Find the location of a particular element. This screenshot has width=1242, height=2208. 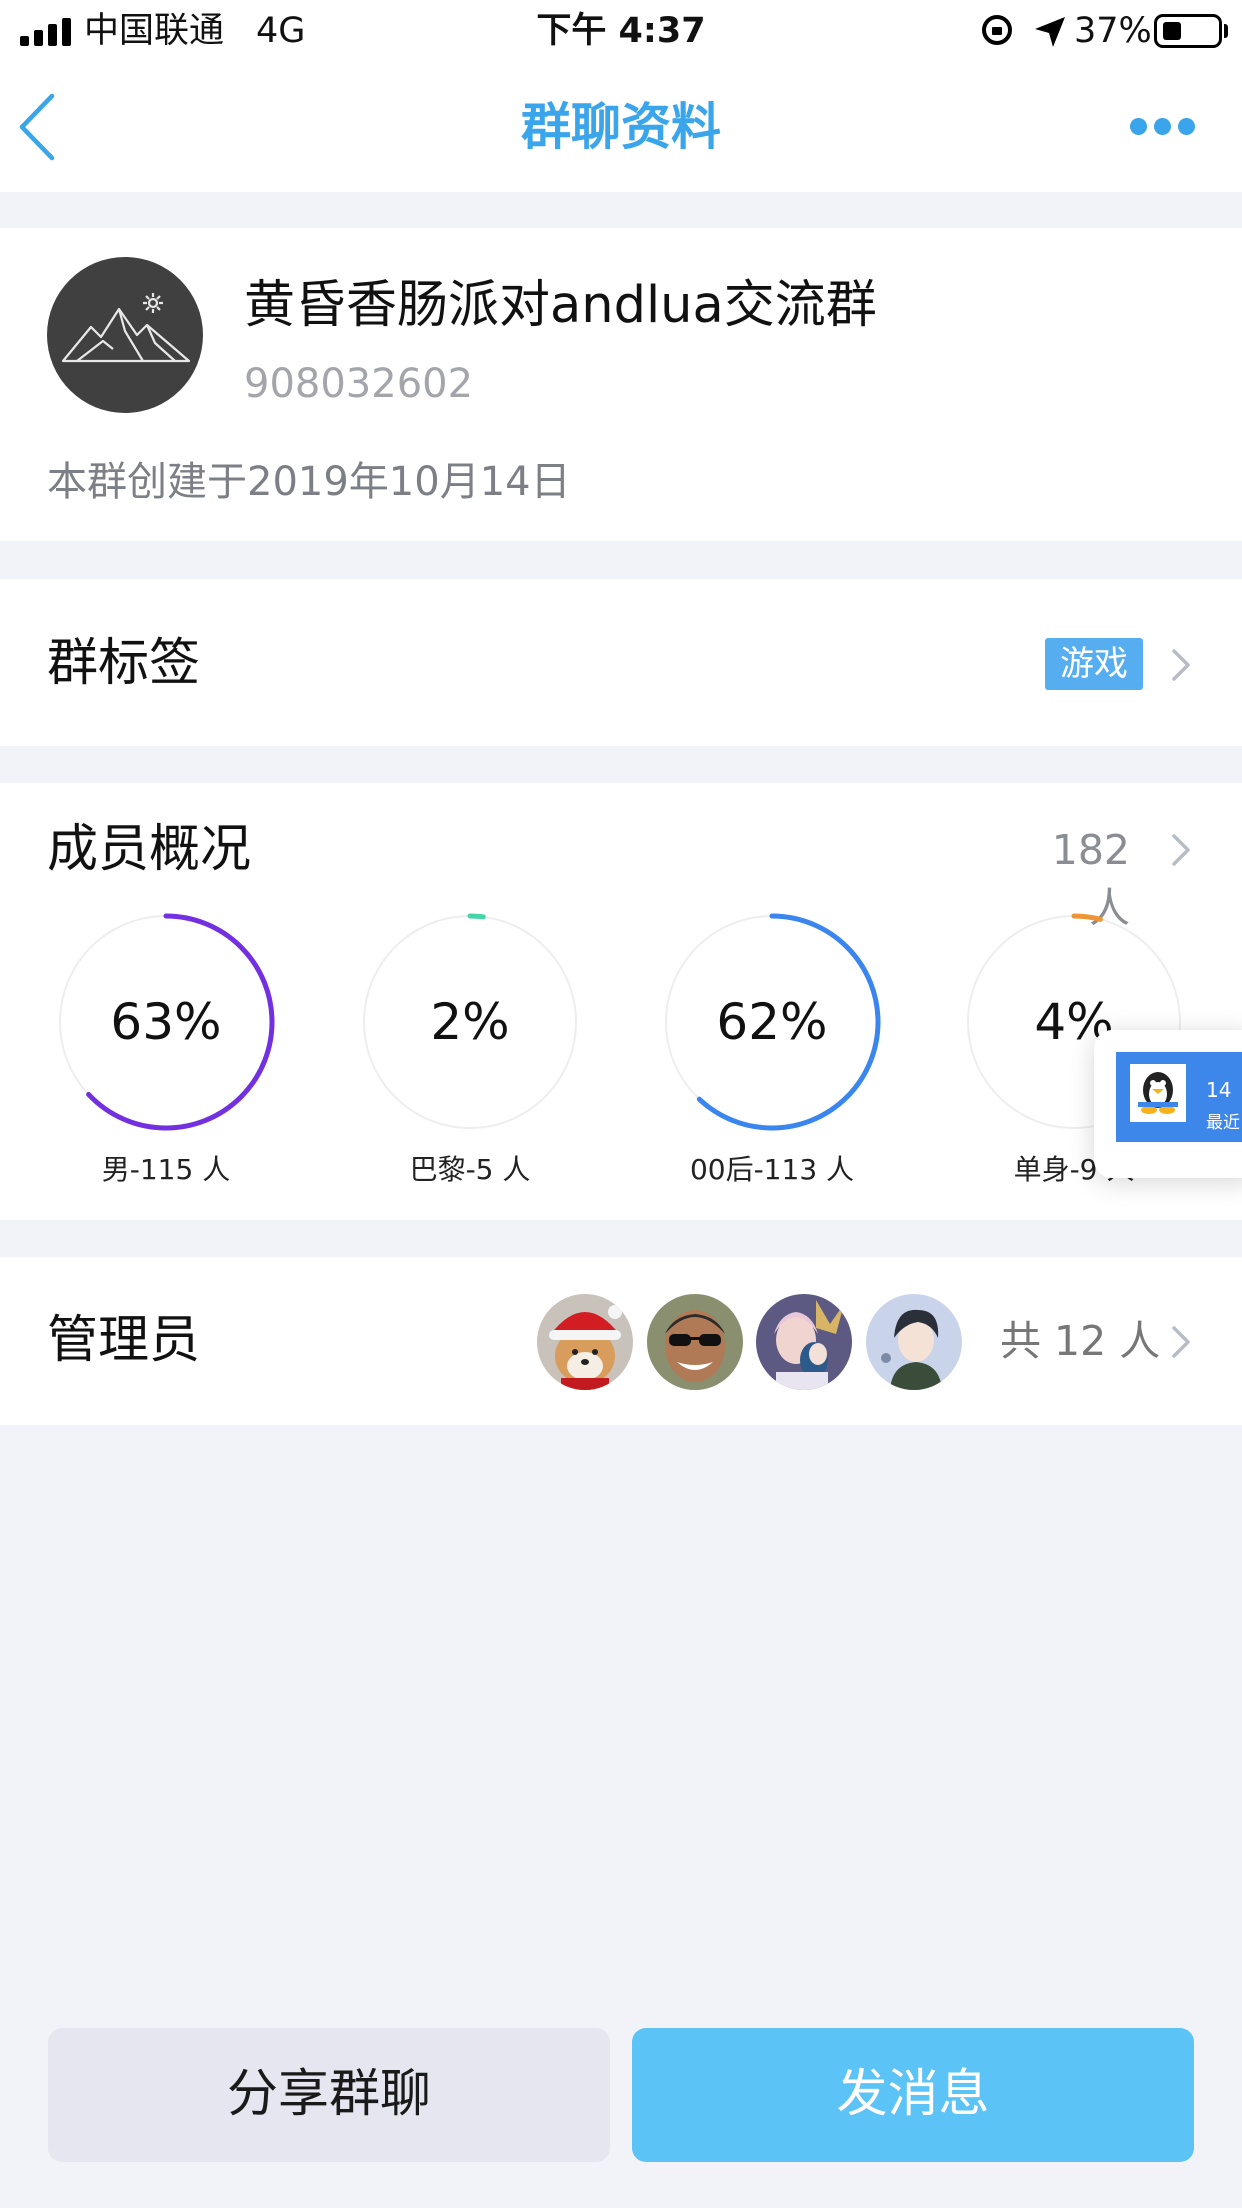

orientation-lock-icon is located at coordinates (997, 30).